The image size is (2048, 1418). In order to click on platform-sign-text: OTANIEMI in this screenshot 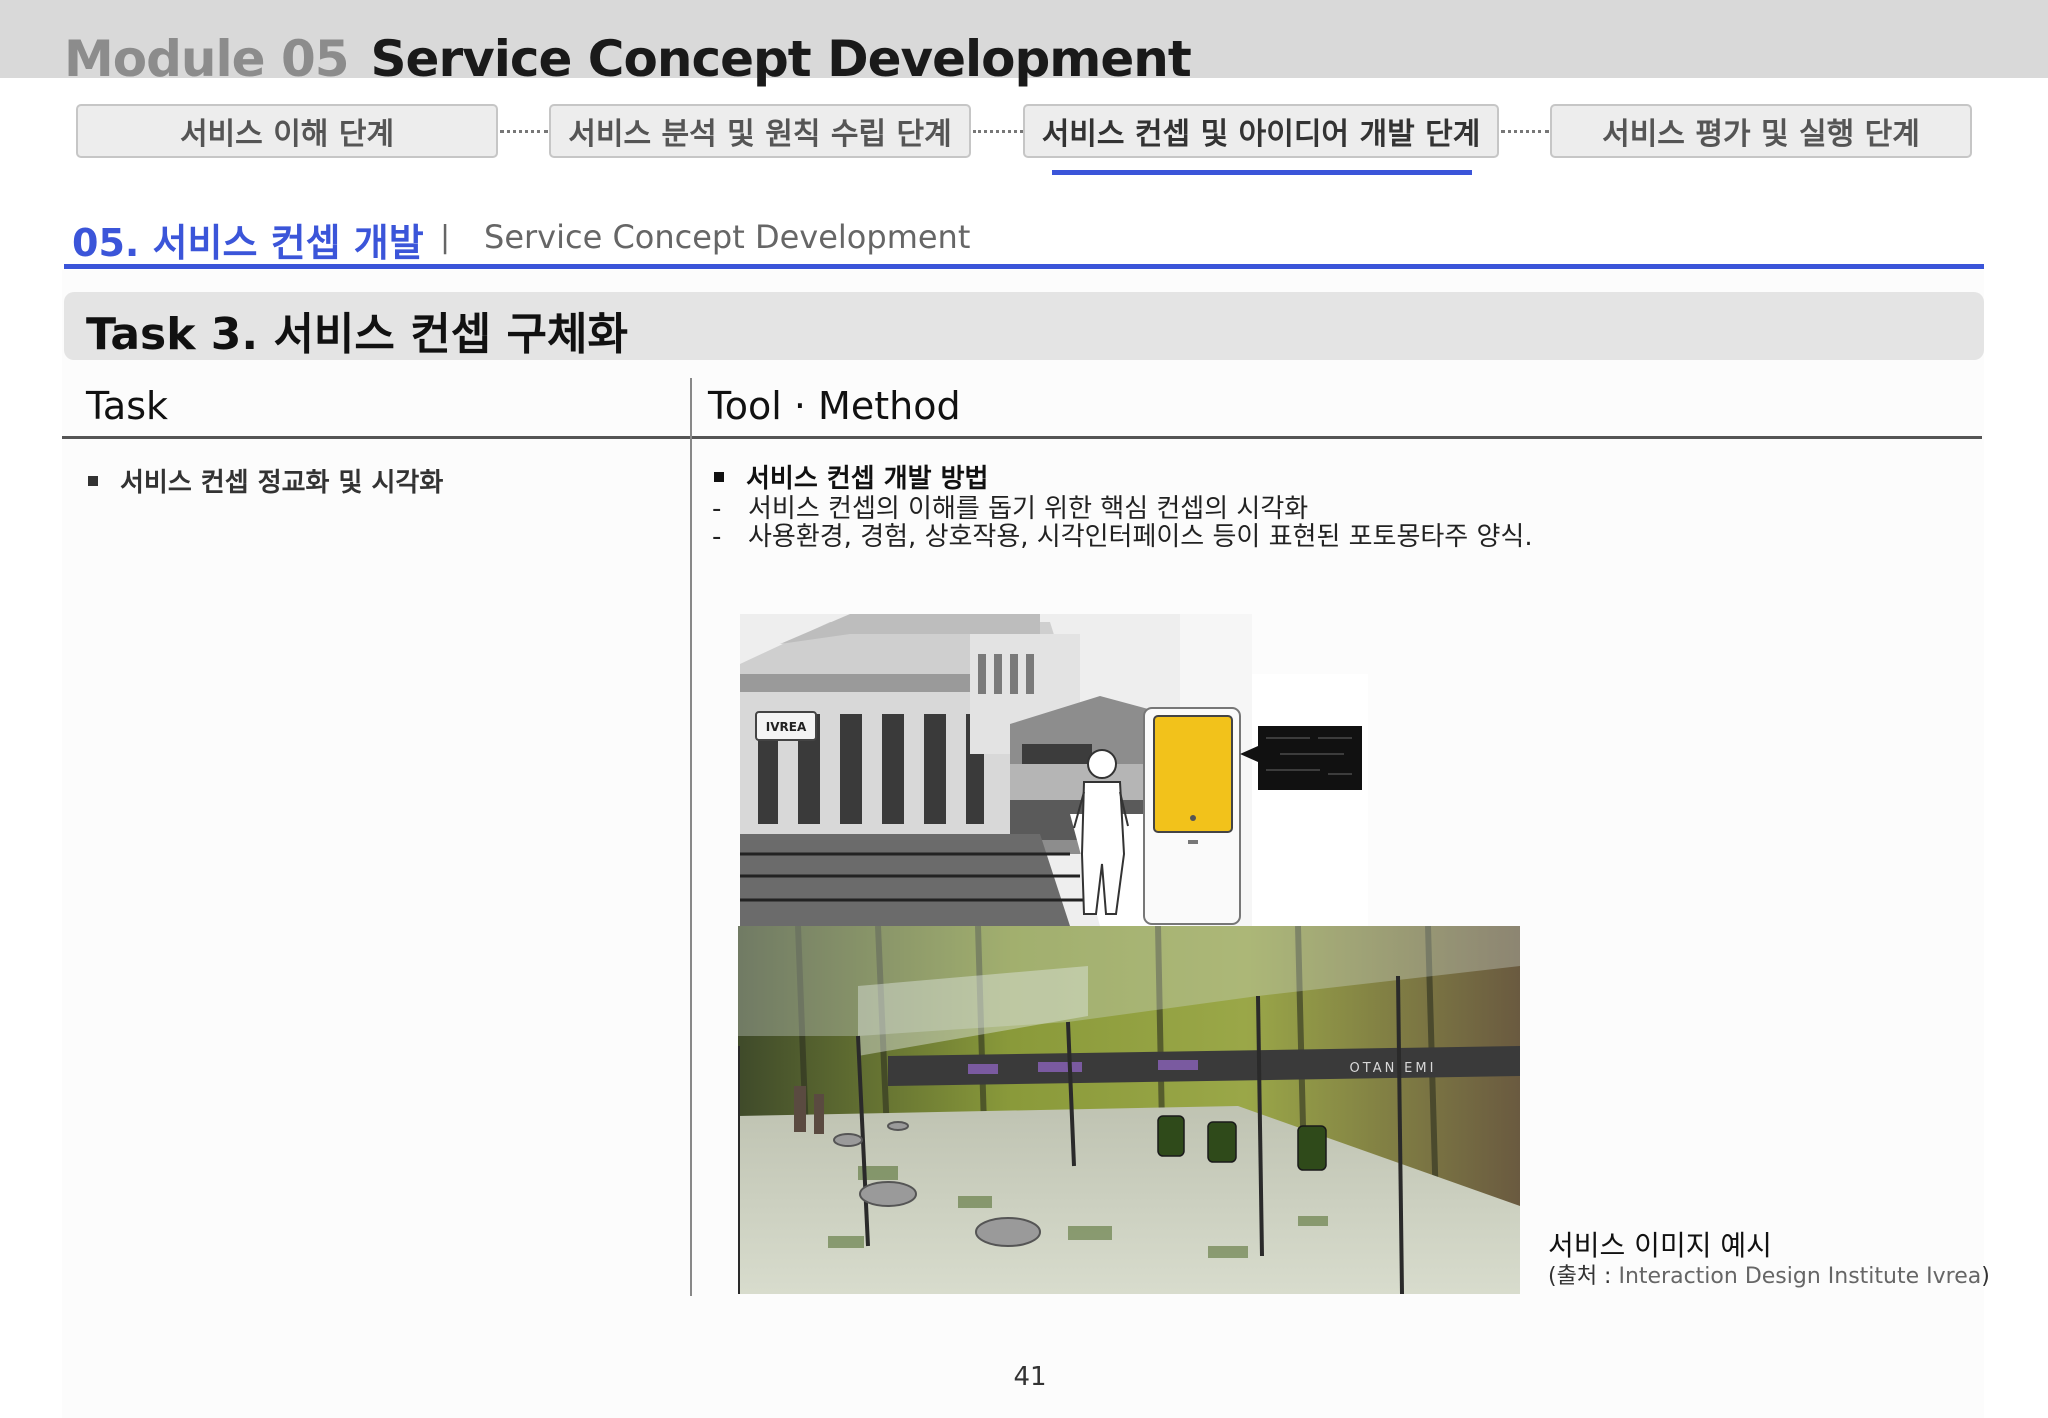, I will do `click(1393, 1068)`.